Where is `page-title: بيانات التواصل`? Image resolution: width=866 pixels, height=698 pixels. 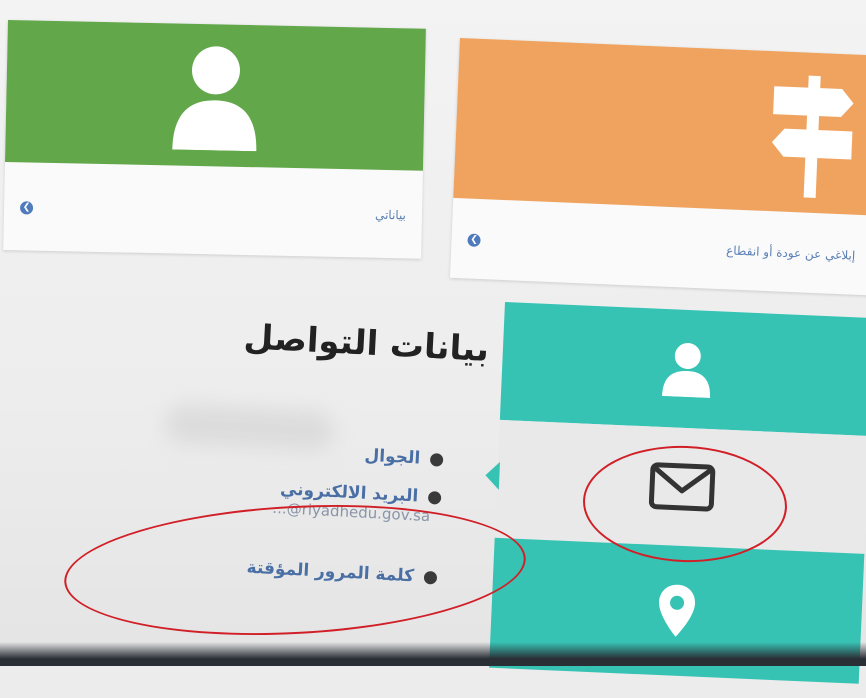
page-title: بيانات التواصل is located at coordinates (366, 343).